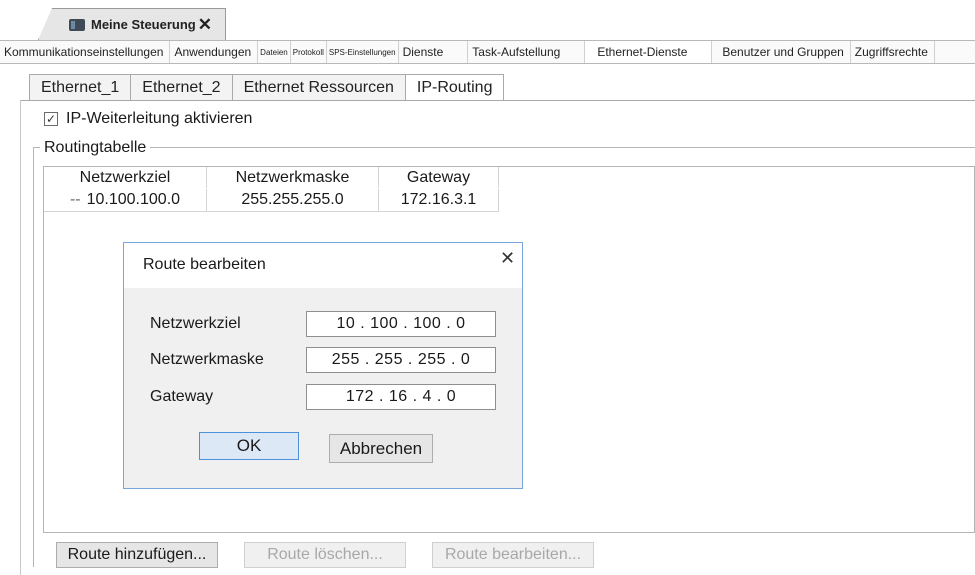  What do you see at coordinates (781, 52) in the screenshot?
I see `tab-benutzer-und-gruppen: Benutzer und Gruppen` at bounding box center [781, 52].